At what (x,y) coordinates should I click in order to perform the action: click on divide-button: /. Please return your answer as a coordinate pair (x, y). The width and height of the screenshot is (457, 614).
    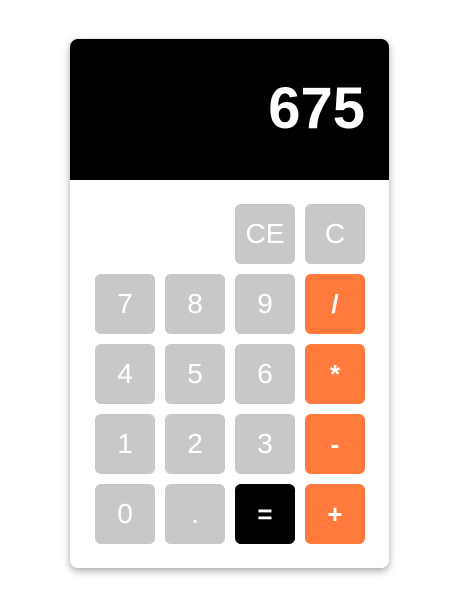
    Looking at the image, I should click on (335, 304).